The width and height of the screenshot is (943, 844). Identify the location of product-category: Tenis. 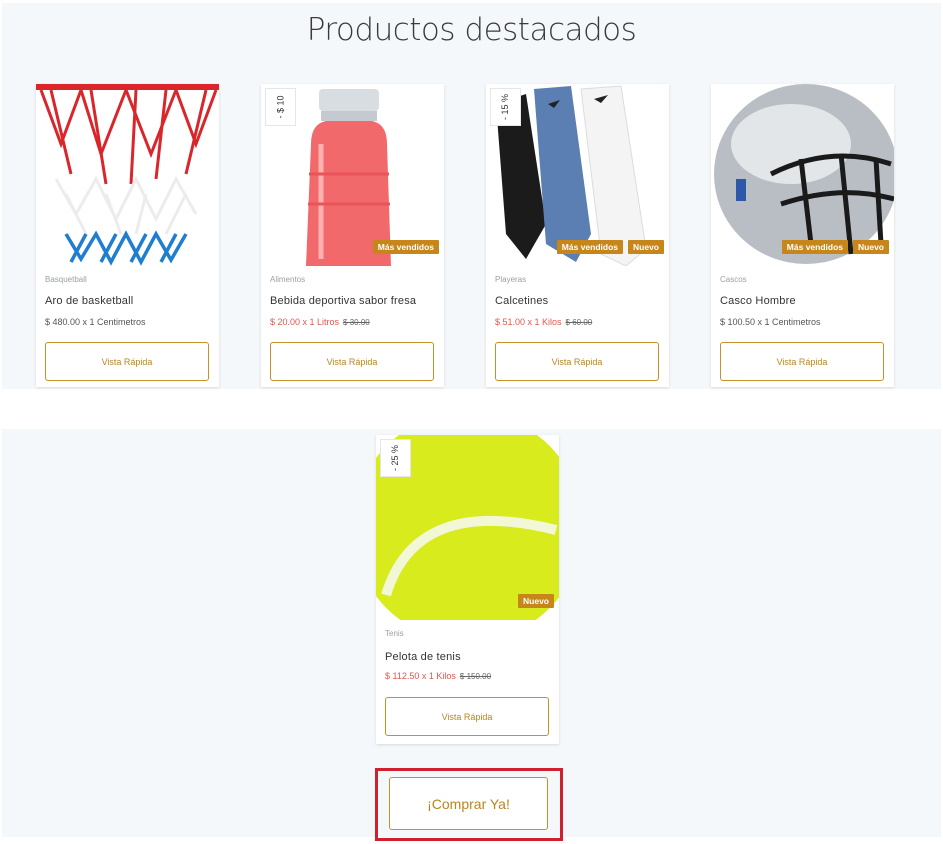
(394, 633).